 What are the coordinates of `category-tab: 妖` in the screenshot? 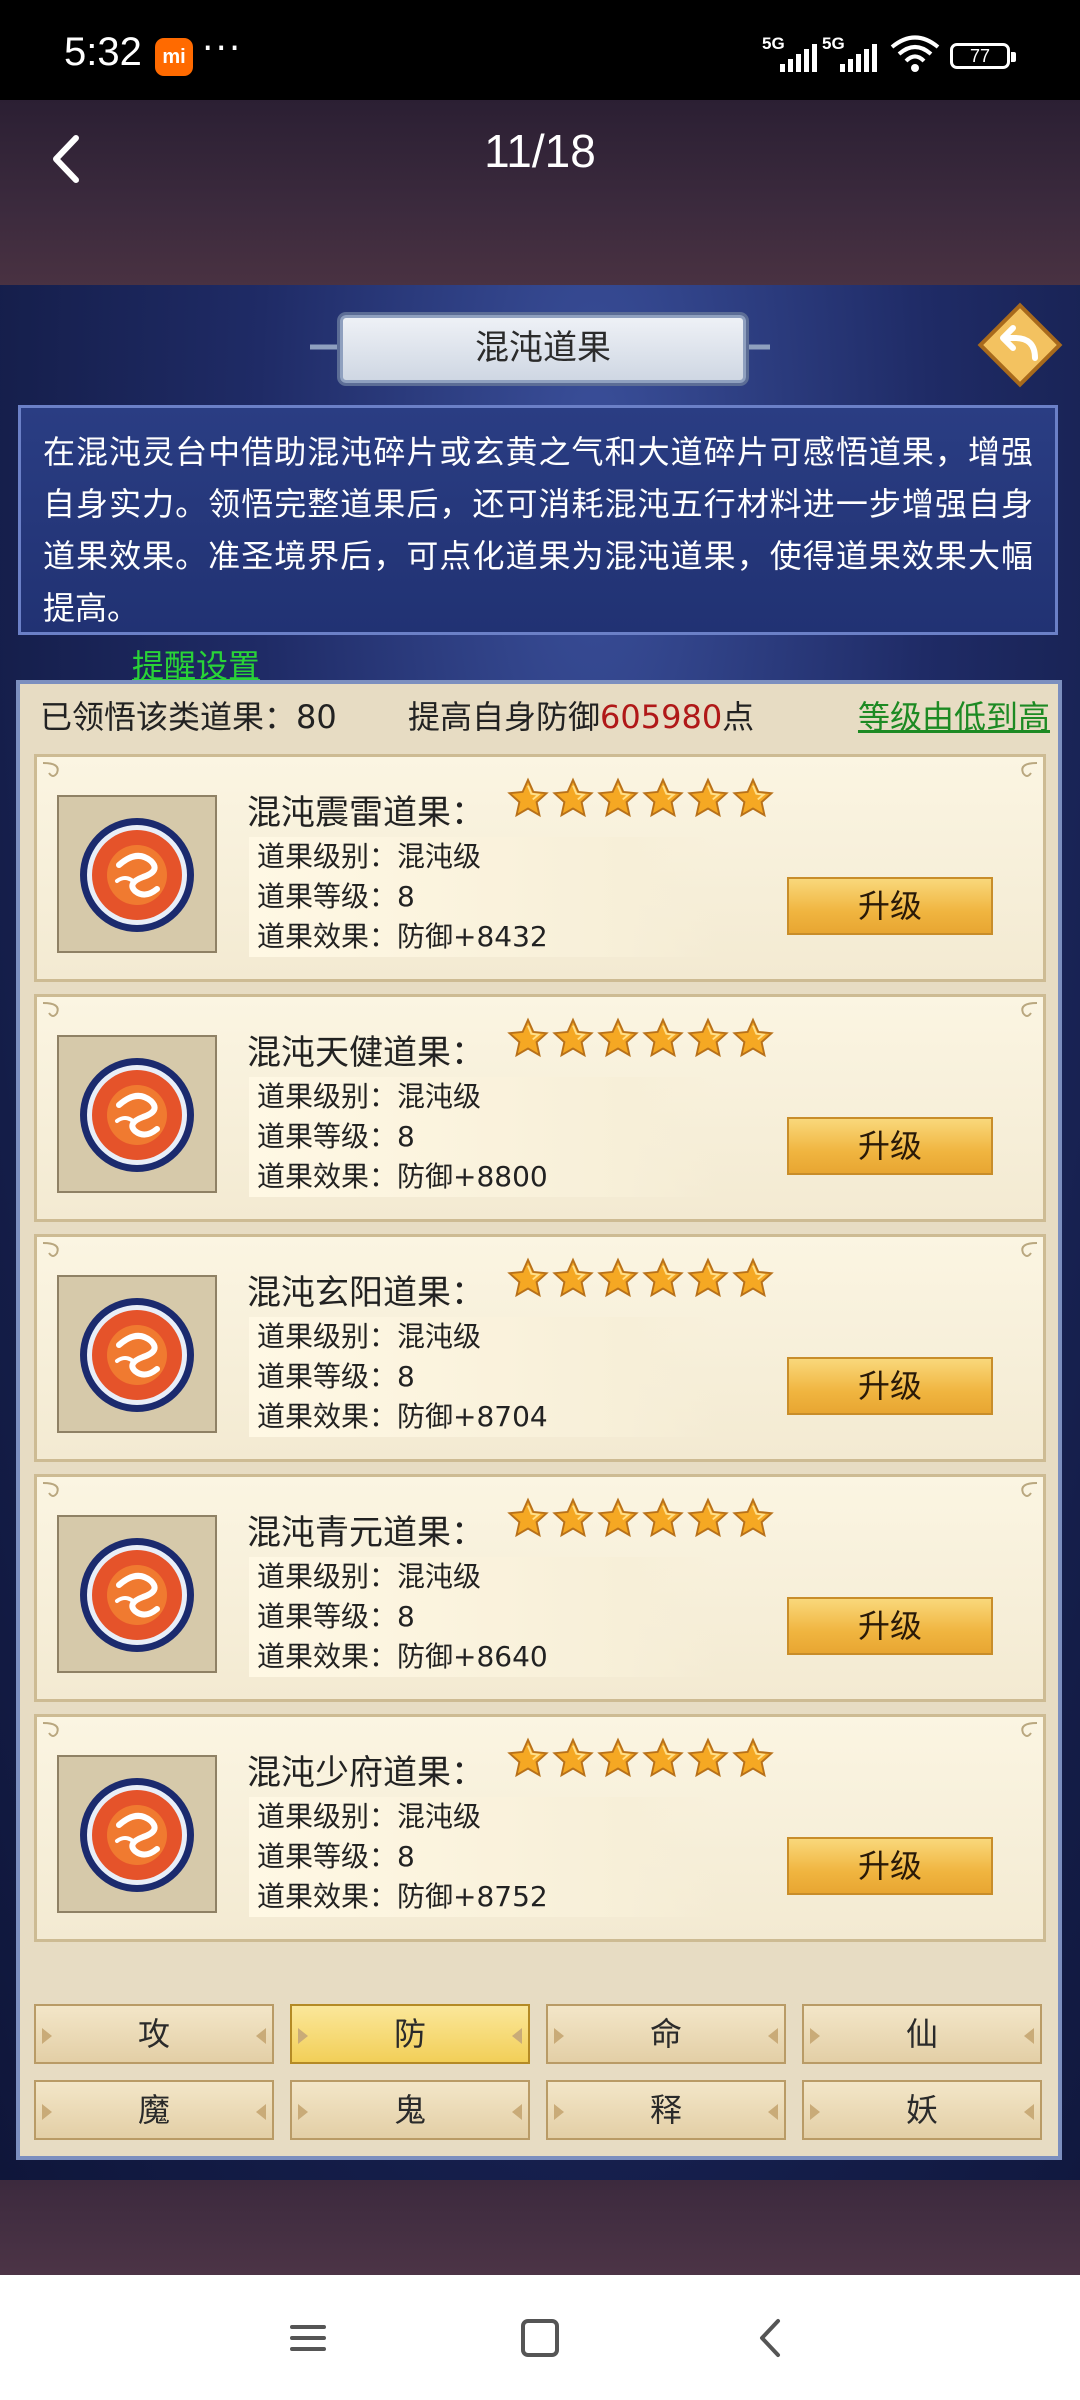 It's located at (922, 2110).